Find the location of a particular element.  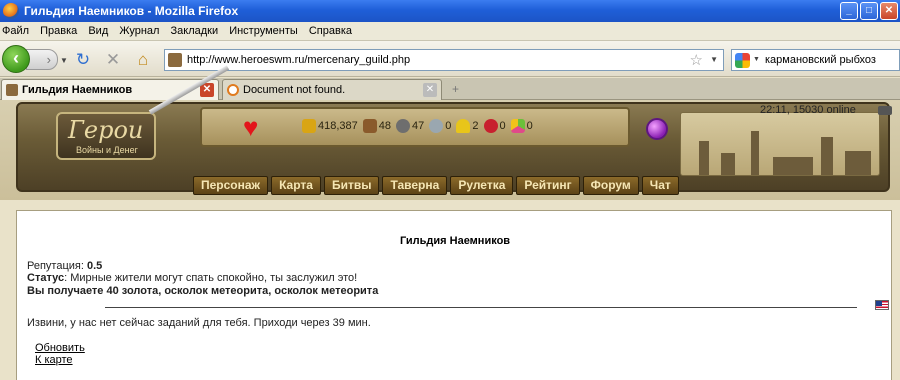

address-dropdown-icon: ▼ is located at coordinates (714, 59).